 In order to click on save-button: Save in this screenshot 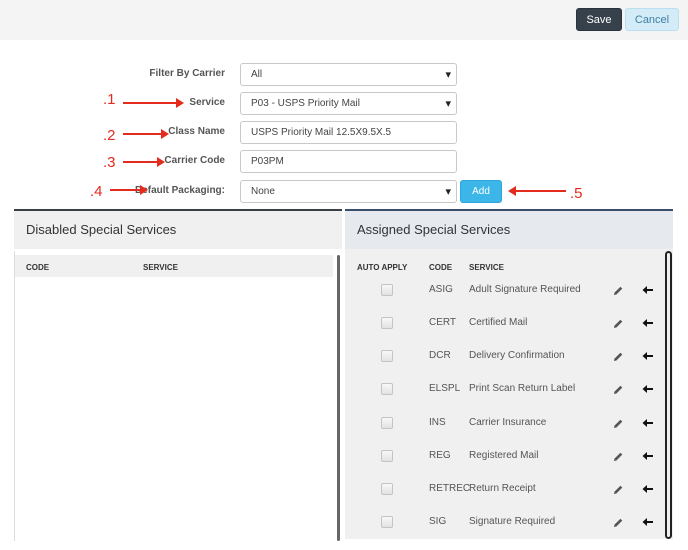, I will do `click(599, 19)`.